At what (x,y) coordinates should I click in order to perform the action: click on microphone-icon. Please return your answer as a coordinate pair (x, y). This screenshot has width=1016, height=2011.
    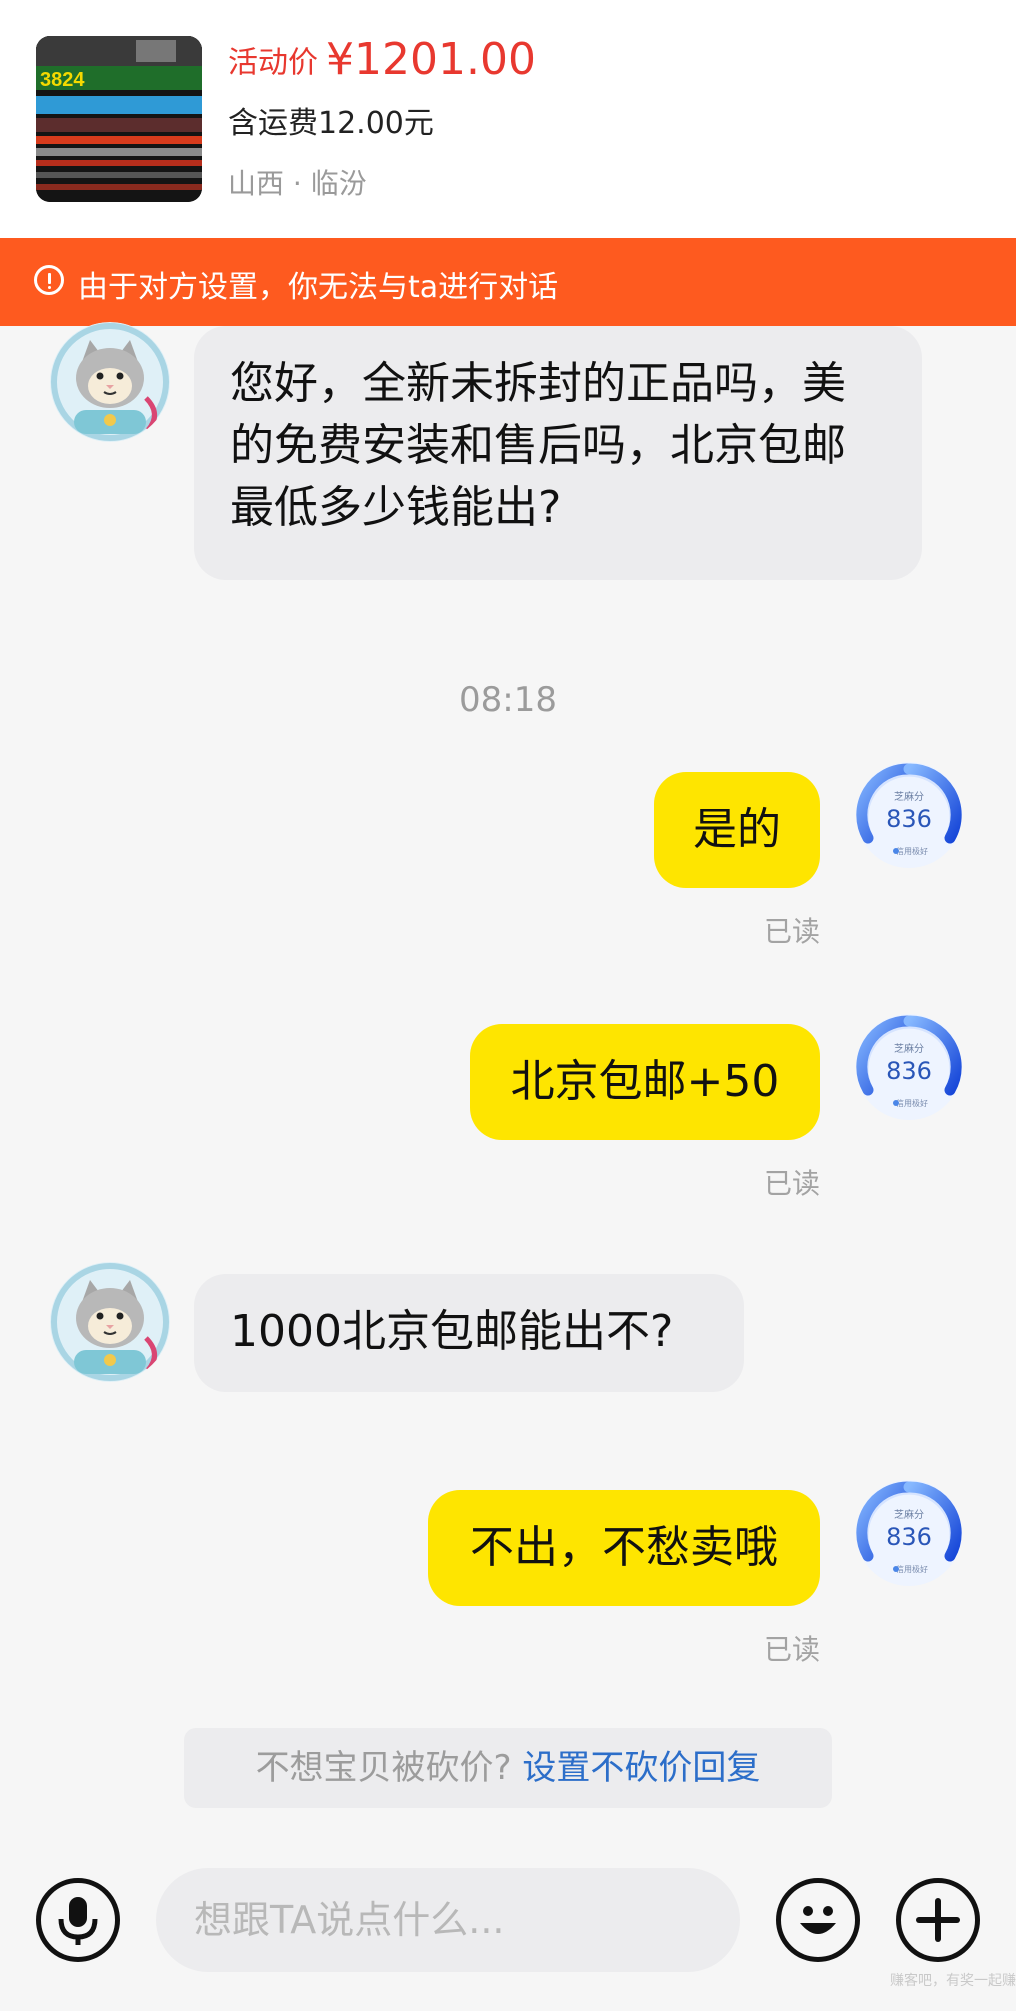
    Looking at the image, I should click on (78, 1921).